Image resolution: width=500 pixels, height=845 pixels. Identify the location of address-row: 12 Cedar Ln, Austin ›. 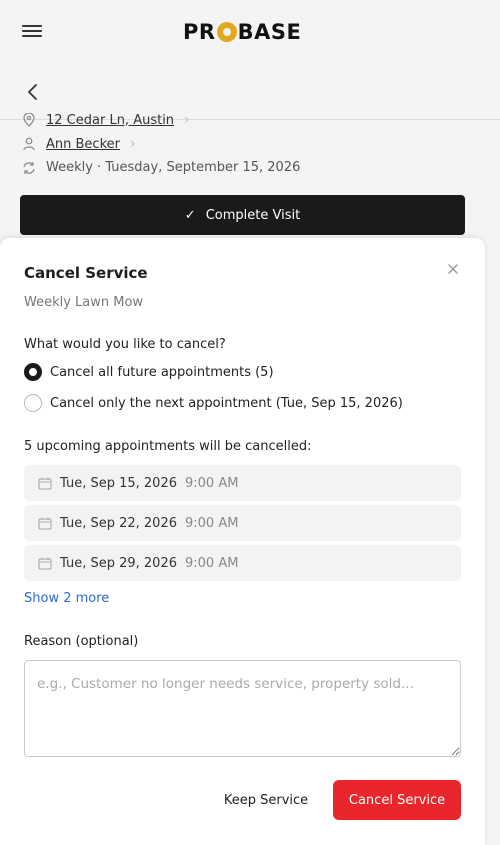
(106, 120).